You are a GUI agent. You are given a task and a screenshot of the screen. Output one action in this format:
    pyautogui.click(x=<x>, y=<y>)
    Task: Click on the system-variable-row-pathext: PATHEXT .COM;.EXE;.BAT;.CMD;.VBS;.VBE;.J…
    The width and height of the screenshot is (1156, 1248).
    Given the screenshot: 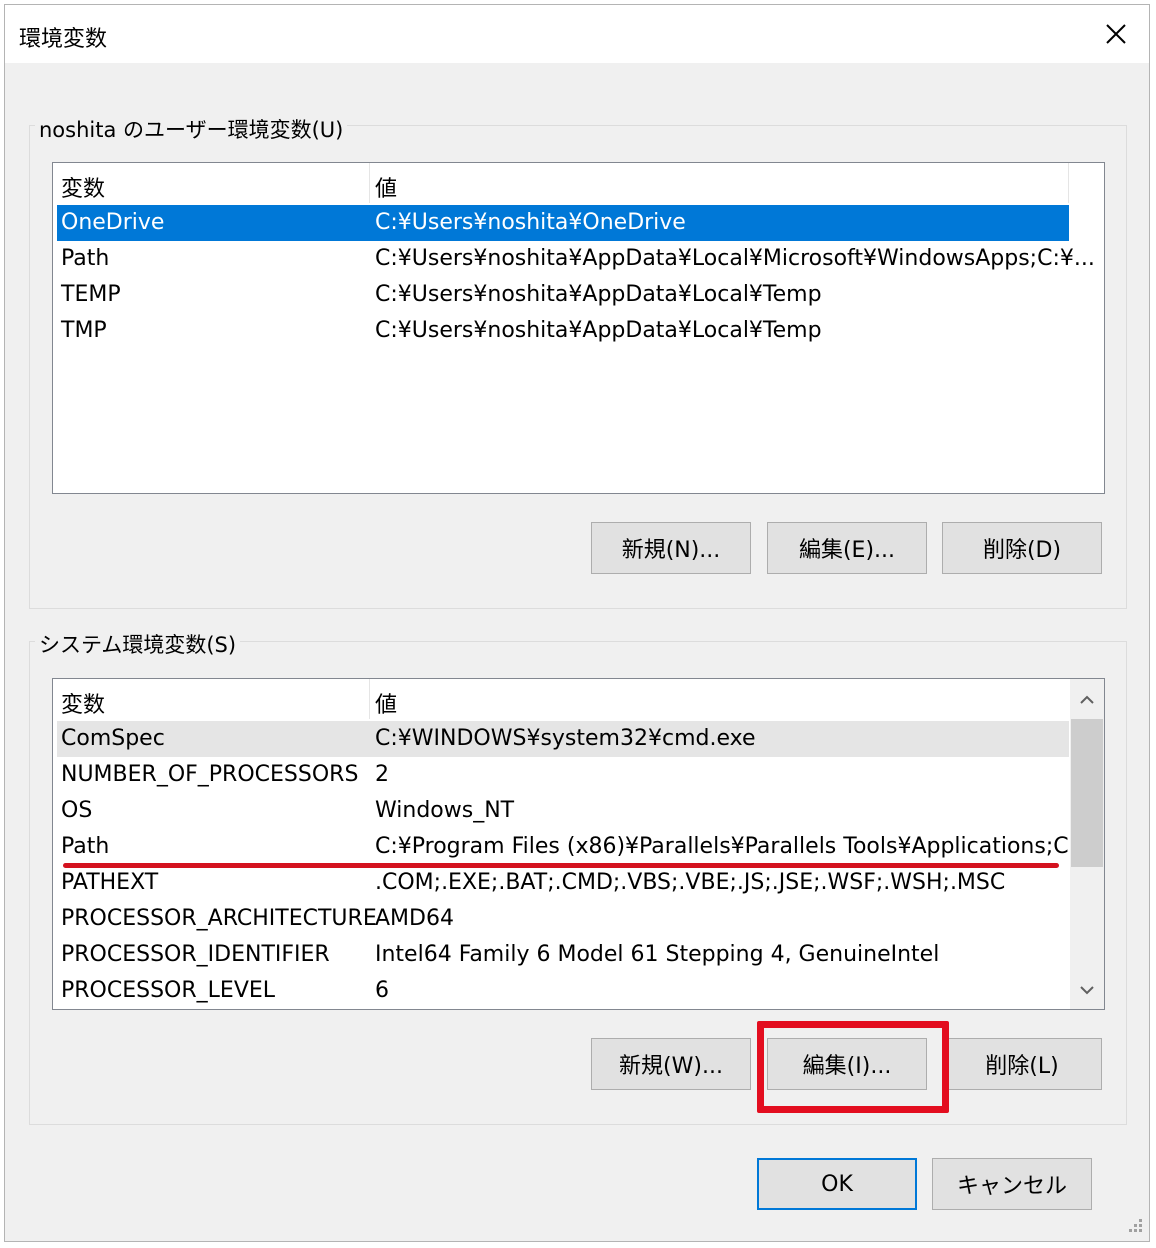 What is the action you would take?
    pyautogui.click(x=563, y=883)
    